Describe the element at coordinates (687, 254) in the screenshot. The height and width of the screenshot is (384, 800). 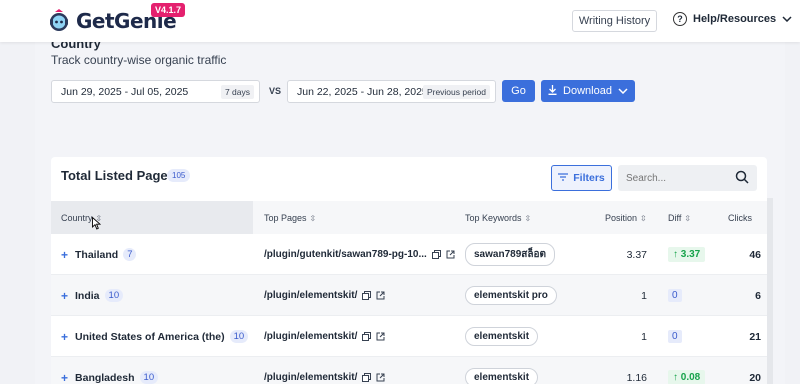
I see `diff-badge: ↑ 3.37` at that location.